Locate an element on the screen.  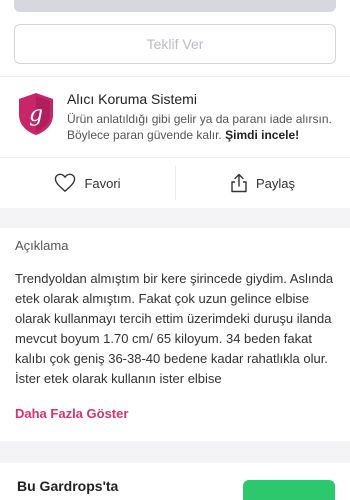
divider is located at coordinates (175, 76).